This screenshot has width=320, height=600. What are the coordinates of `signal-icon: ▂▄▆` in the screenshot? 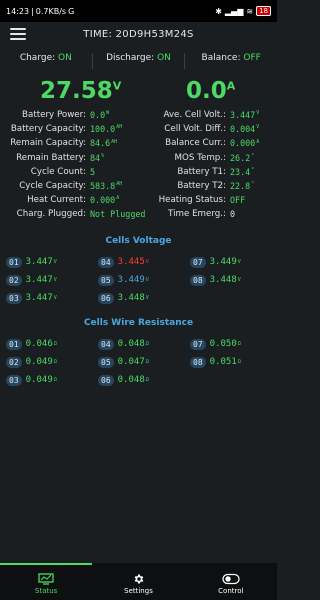 It's located at (234, 11).